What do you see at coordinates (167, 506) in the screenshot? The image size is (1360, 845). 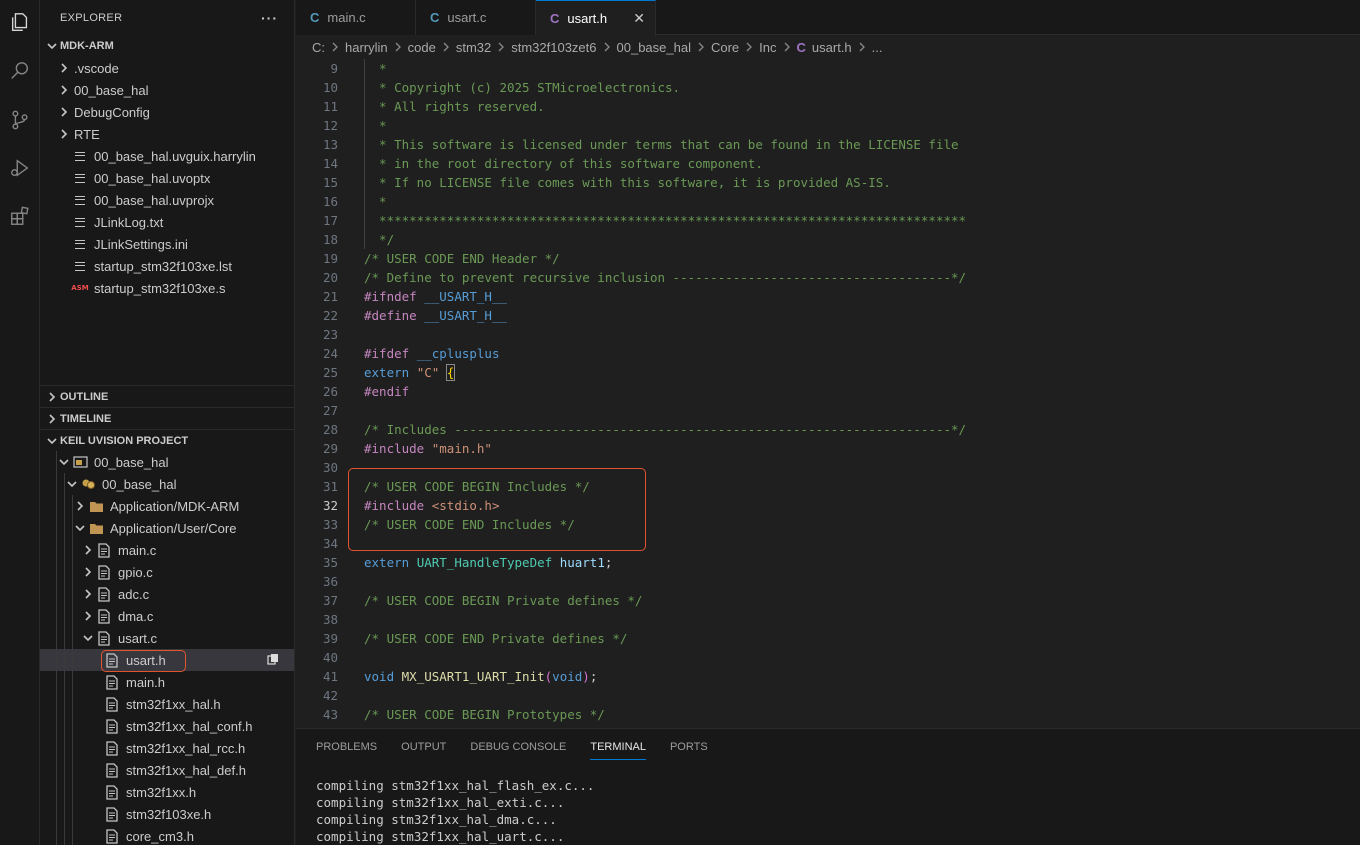 I see `keil-tree-item: Application/MDK-ARM` at bounding box center [167, 506].